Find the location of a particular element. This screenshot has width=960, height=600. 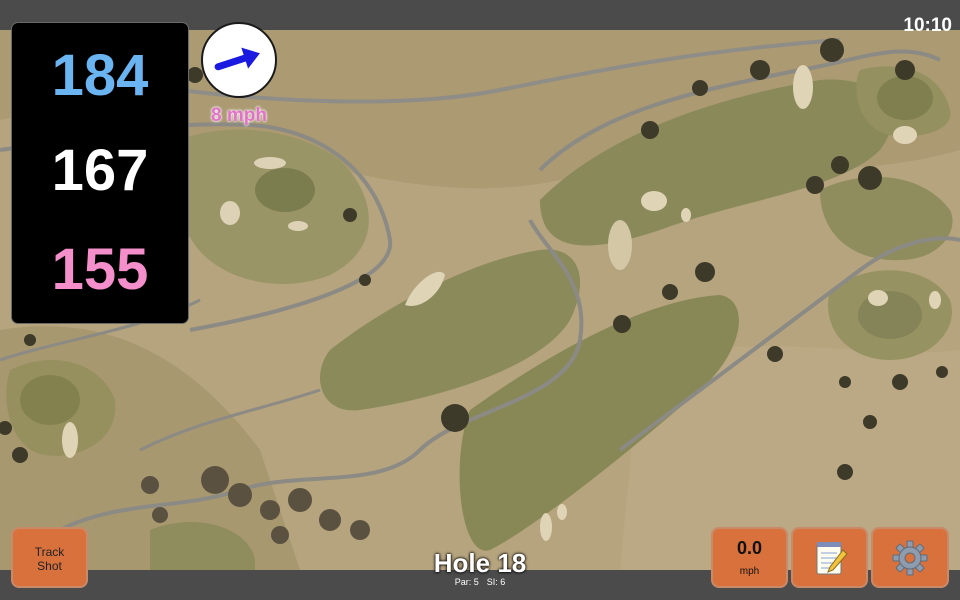

hole-title: Hole 18 is located at coordinates (480, 563).